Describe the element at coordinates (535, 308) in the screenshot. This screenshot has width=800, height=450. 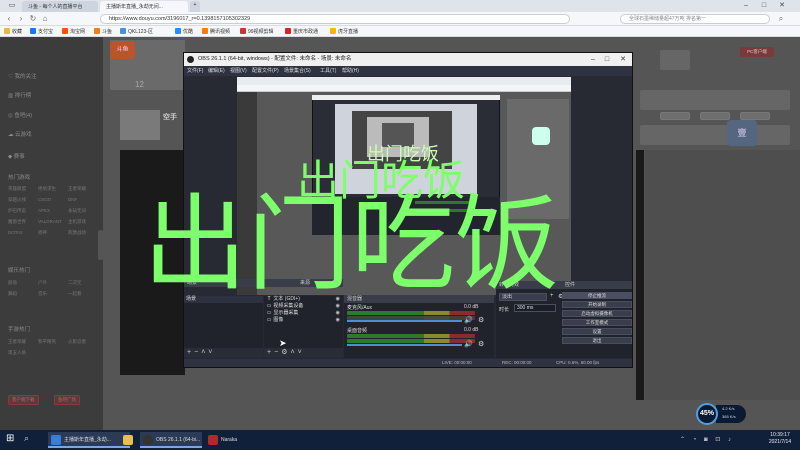
I see `duration-input: 300 ms` at that location.